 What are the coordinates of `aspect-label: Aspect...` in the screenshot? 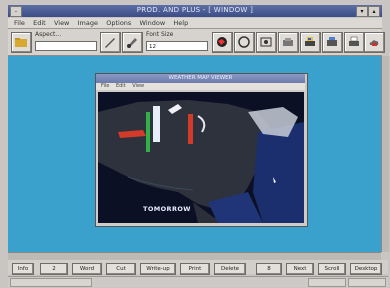 It's located at (48, 34).